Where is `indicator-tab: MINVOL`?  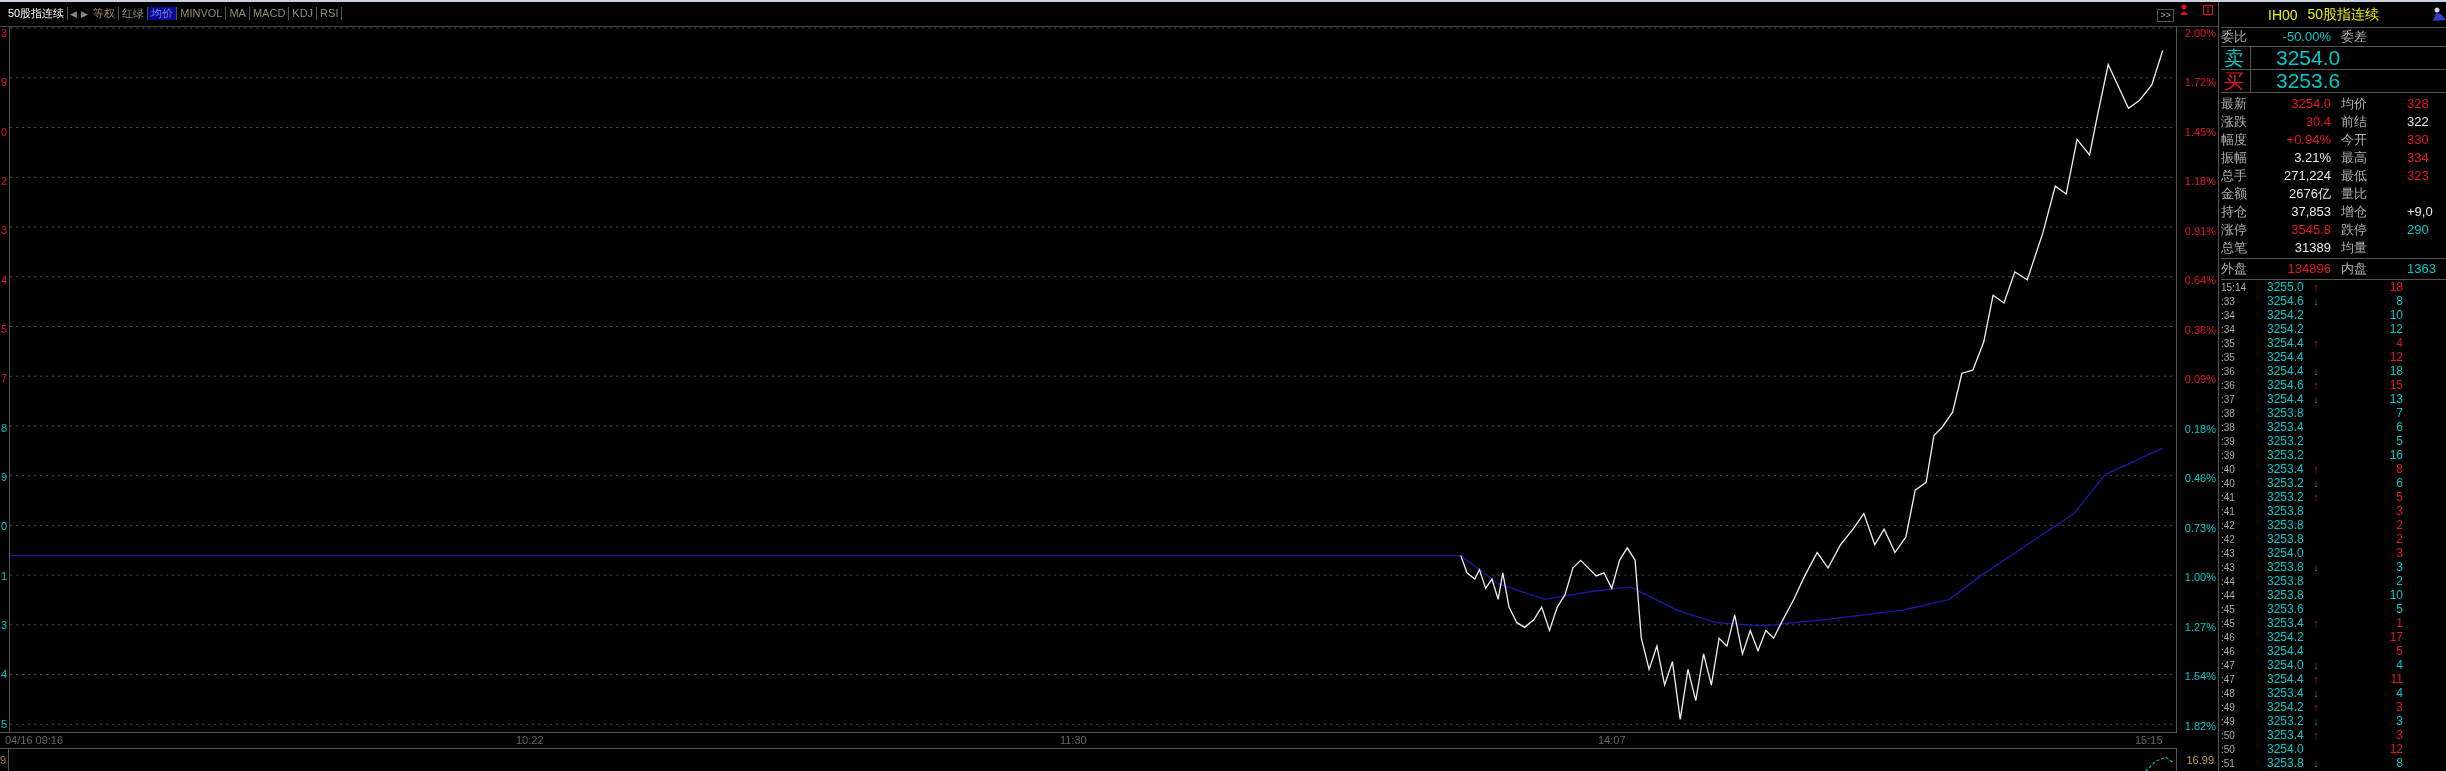 indicator-tab: MINVOL is located at coordinates (202, 14).